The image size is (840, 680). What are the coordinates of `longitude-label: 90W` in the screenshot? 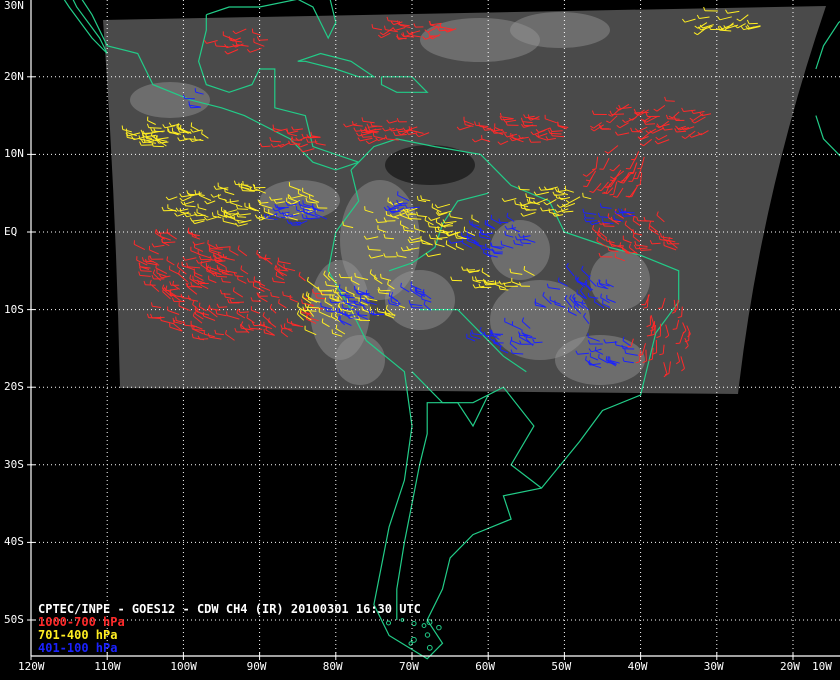 It's located at (256, 666).